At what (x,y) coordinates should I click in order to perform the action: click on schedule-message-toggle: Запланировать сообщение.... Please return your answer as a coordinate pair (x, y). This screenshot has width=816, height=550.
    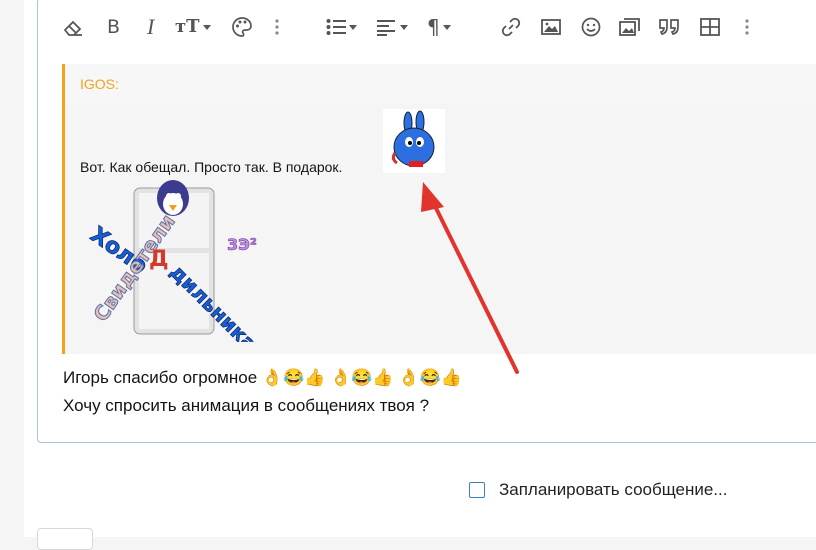
    Looking at the image, I should click on (598, 490).